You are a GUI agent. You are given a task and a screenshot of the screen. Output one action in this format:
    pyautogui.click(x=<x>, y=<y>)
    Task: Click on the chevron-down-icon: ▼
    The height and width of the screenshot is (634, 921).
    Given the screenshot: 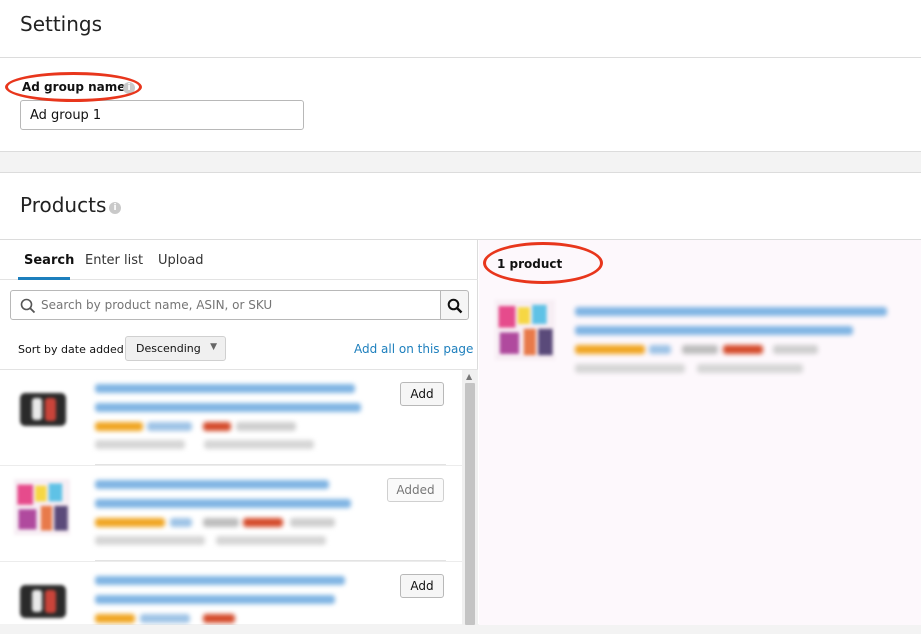 What is the action you would take?
    pyautogui.click(x=213, y=347)
    